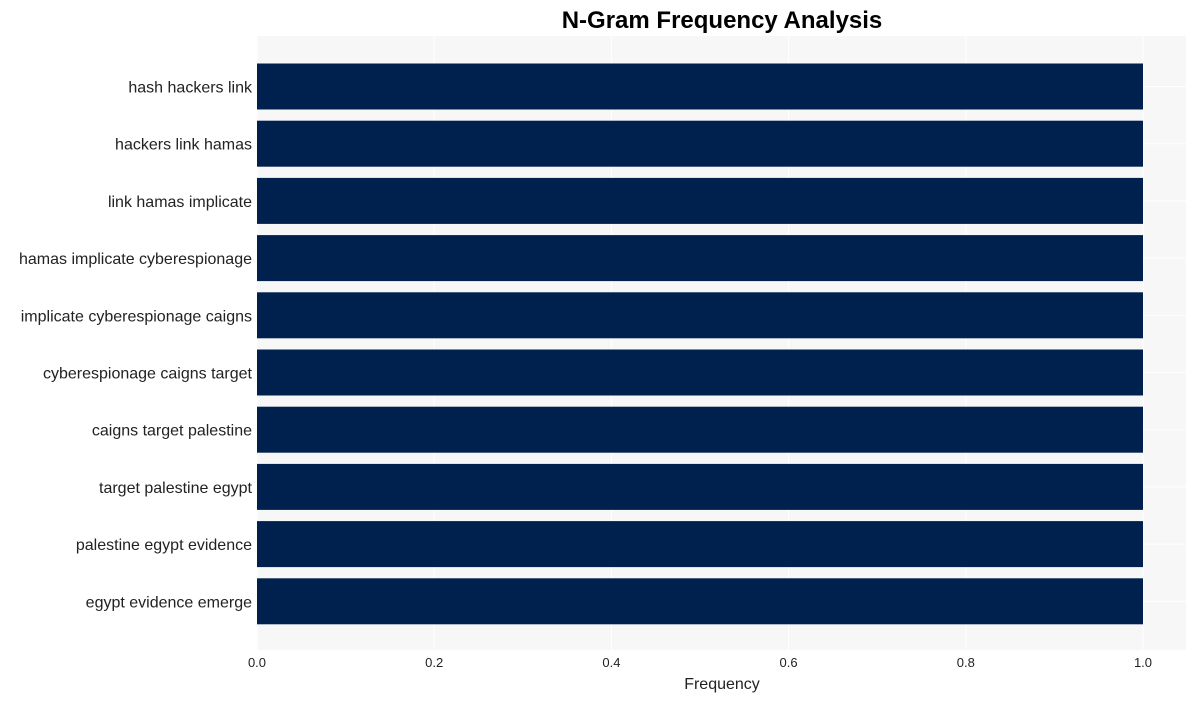  Describe the element at coordinates (789, 662) in the screenshot. I see `x-tick-label: 0.6` at that location.